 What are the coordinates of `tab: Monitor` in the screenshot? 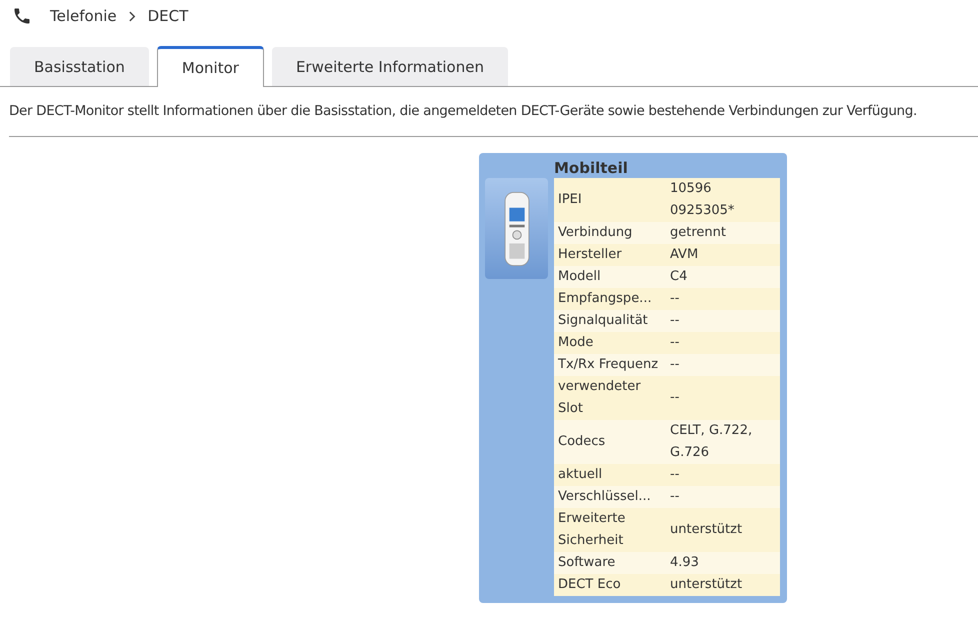 It's located at (210, 66).